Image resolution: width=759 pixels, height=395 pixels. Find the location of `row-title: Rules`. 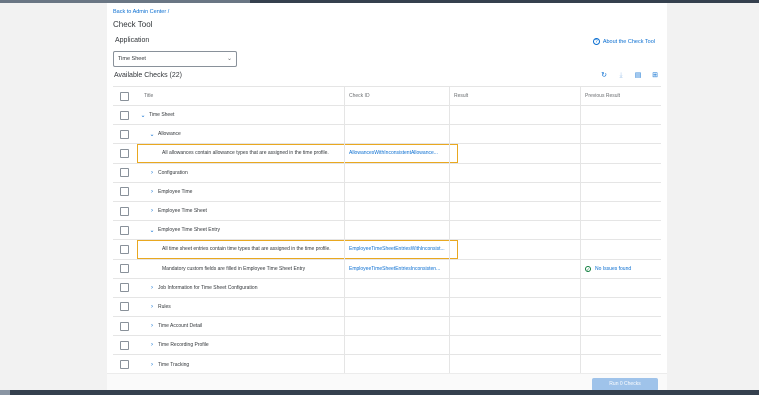

row-title: Rules is located at coordinates (164, 306).